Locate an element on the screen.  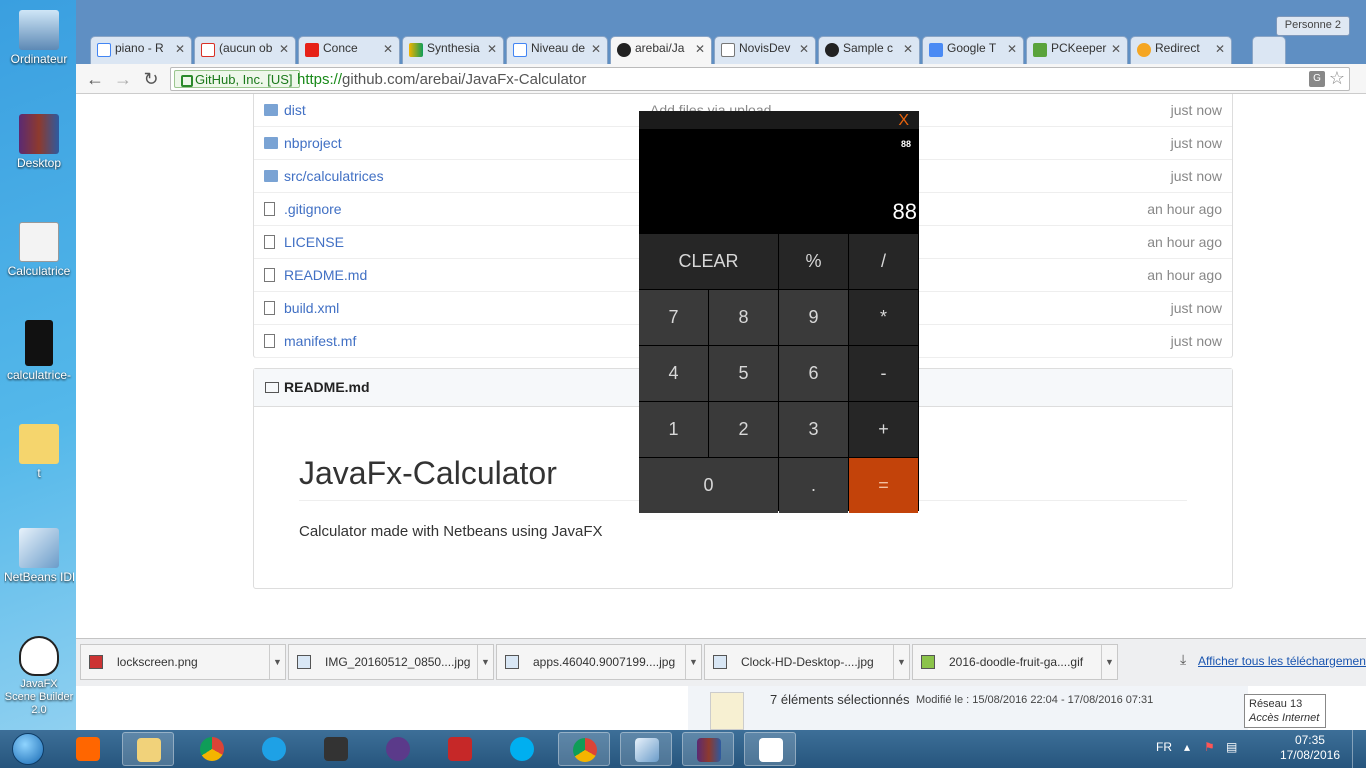
key-percent-button: % is located at coordinates (813, 261).